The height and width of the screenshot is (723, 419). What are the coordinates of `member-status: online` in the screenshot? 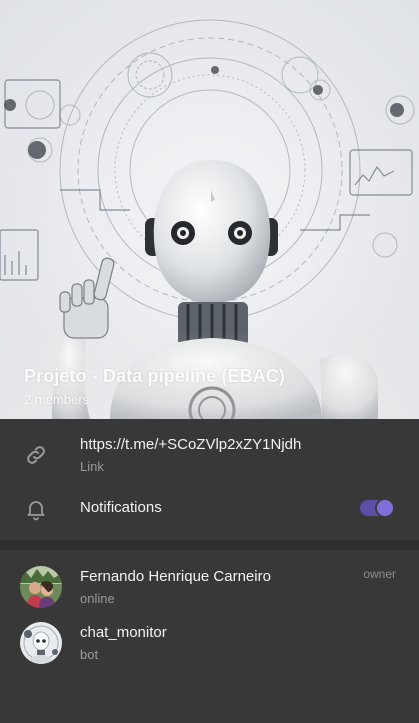 It's located at (97, 598).